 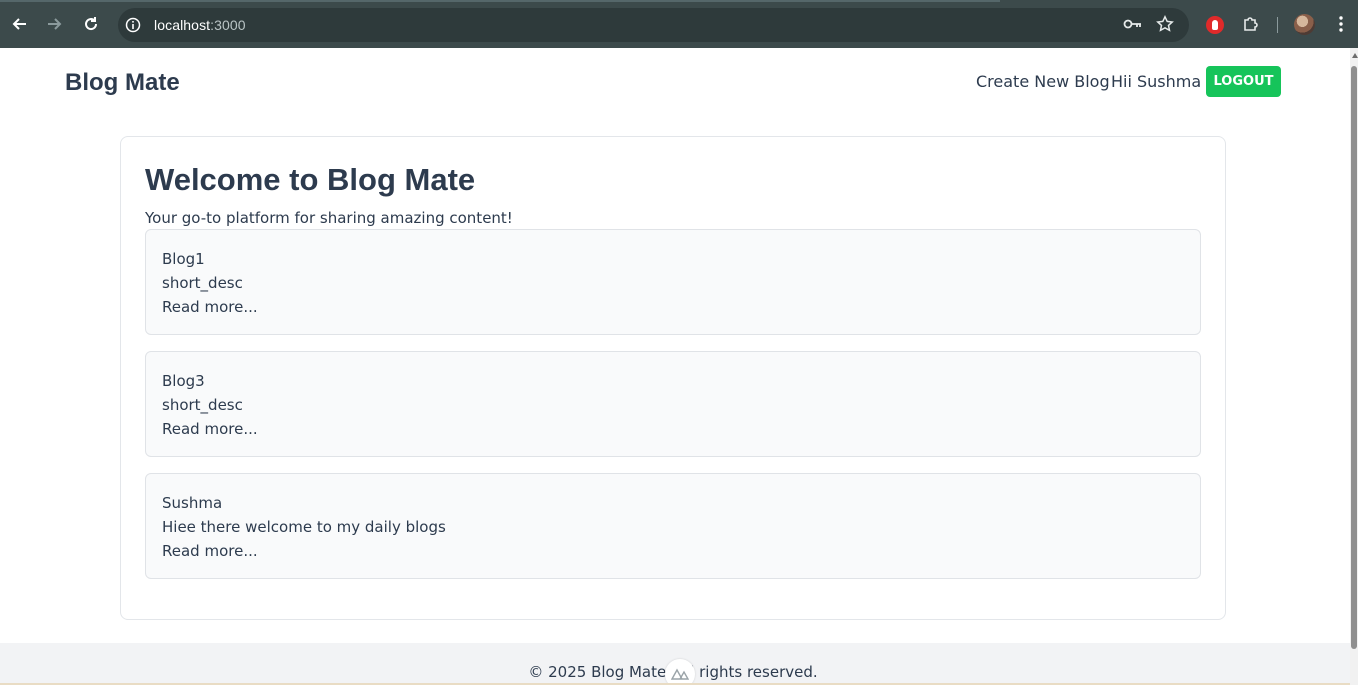 I want to click on tab-strip-edge, so click(x=500, y=1).